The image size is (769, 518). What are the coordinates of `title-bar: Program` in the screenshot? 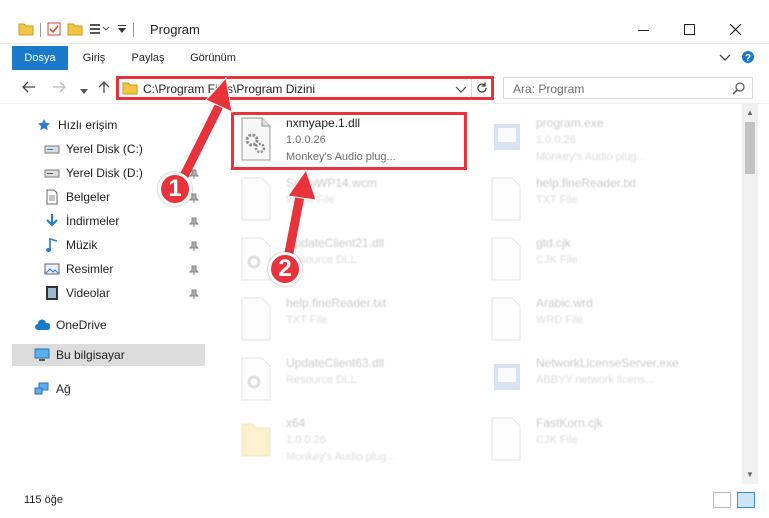 It's located at (384, 22).